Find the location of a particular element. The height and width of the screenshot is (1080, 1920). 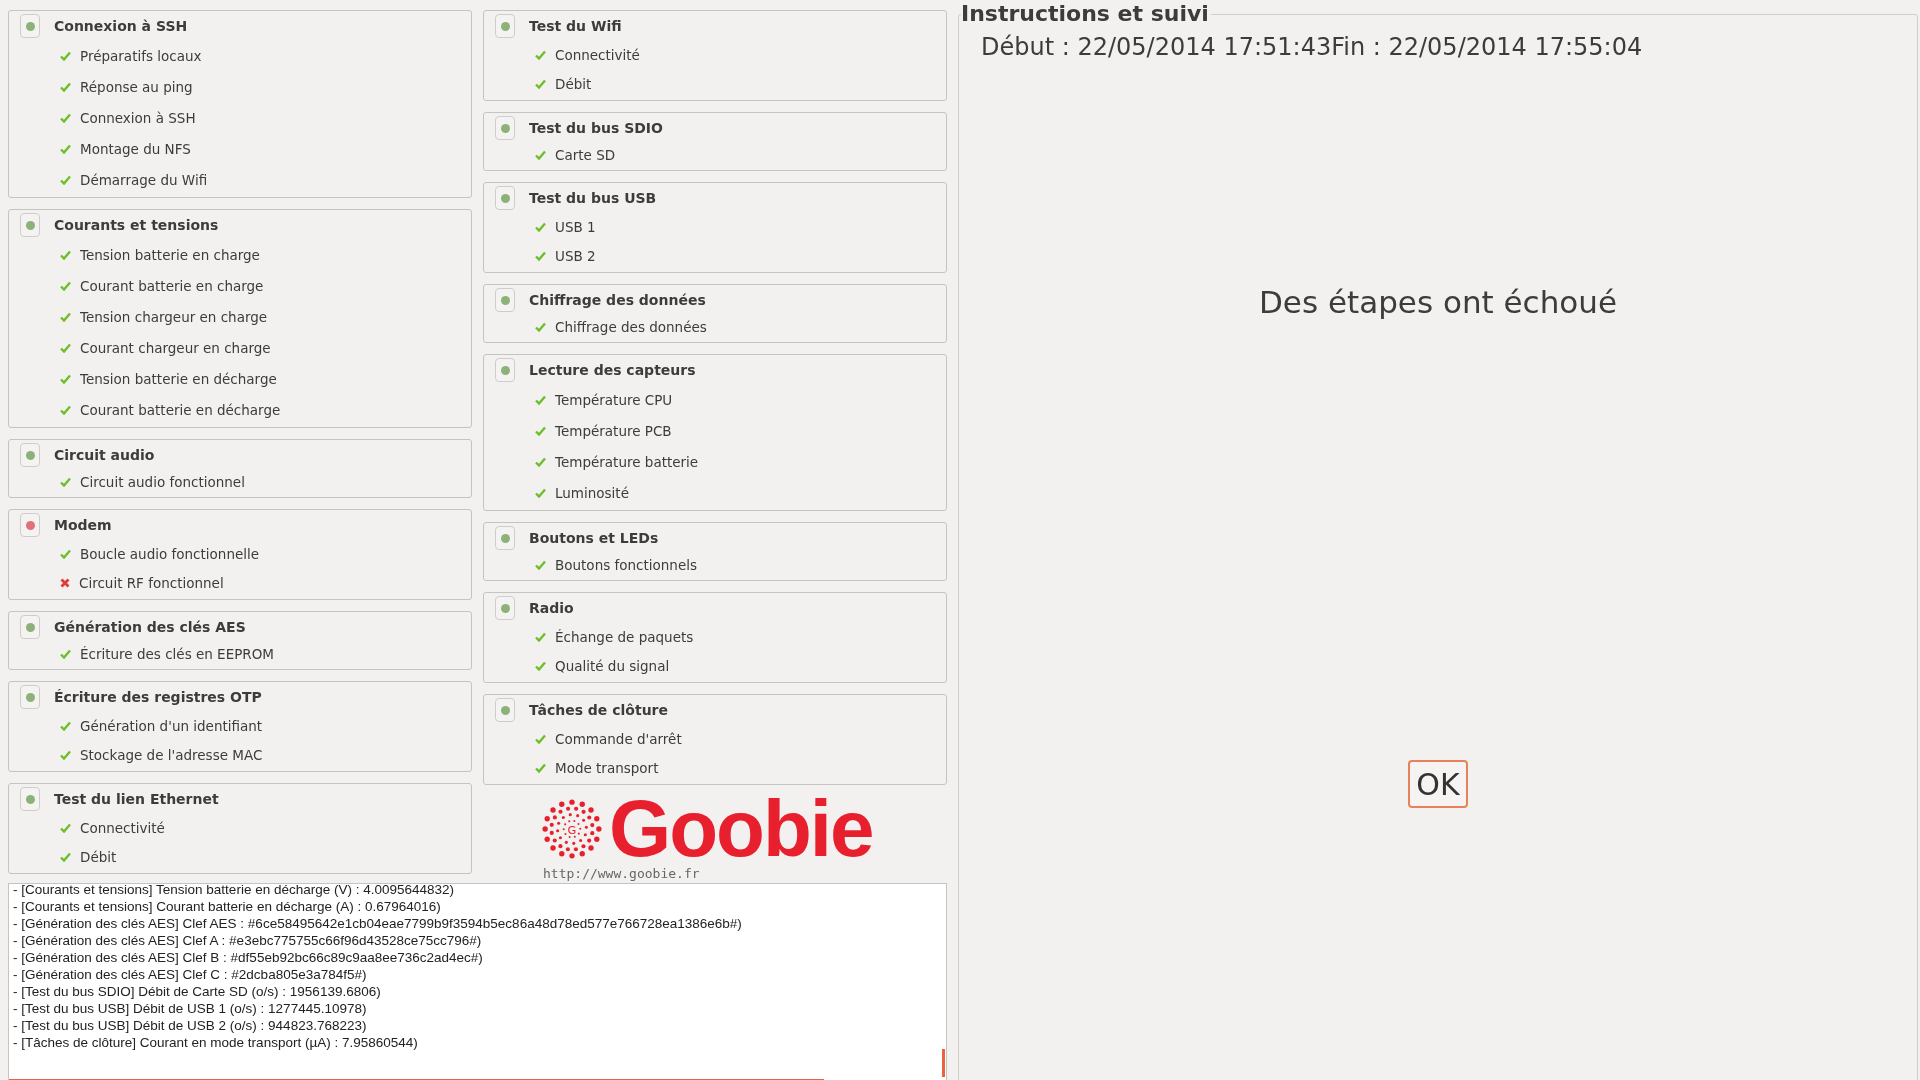

group-title: Test du lien Ethernet is located at coordinates (136, 799).